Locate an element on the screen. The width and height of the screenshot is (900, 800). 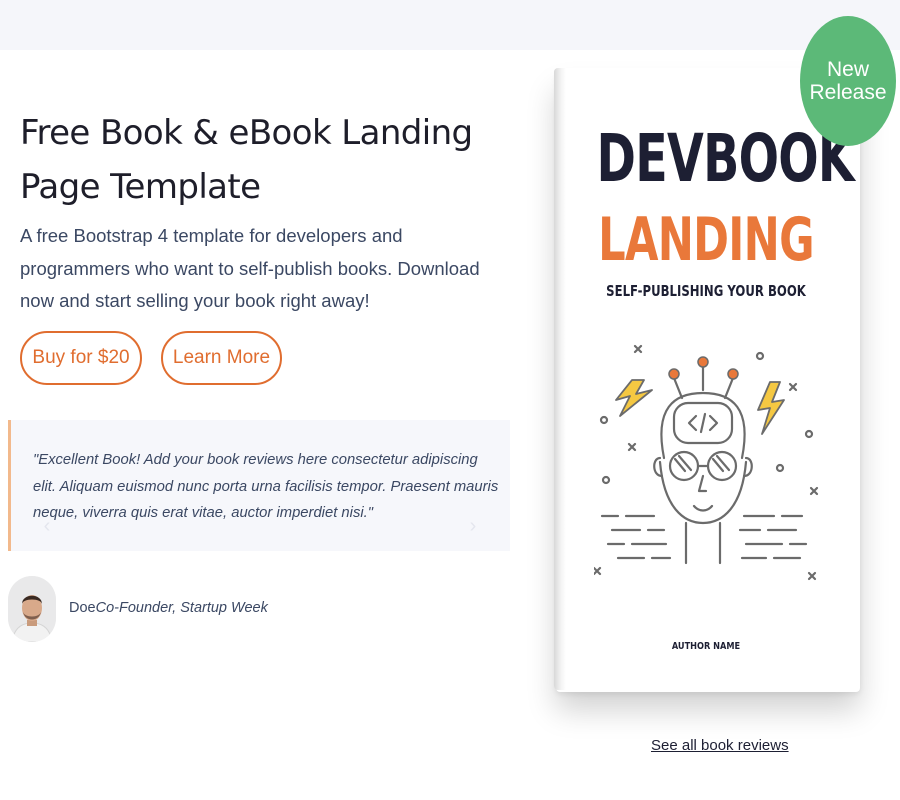
book-subtitle: SELF-PUBLISHING YOUR BOOK is located at coordinates (706, 291).